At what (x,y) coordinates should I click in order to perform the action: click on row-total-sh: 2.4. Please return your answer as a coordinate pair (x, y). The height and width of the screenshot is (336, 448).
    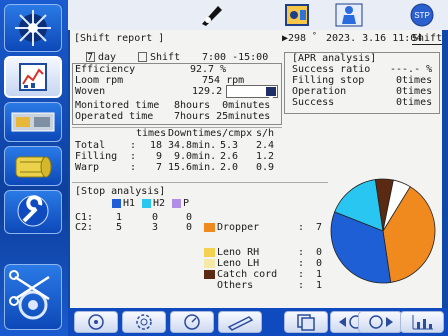
    Looking at the image, I should click on (265, 145).